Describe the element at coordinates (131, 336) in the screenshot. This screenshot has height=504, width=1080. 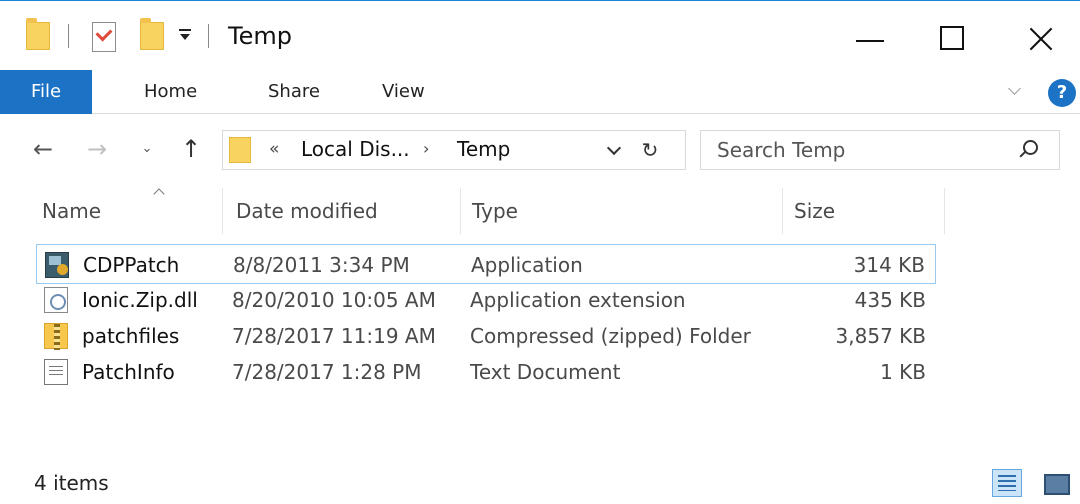
I see `file-name: patchfiles` at that location.